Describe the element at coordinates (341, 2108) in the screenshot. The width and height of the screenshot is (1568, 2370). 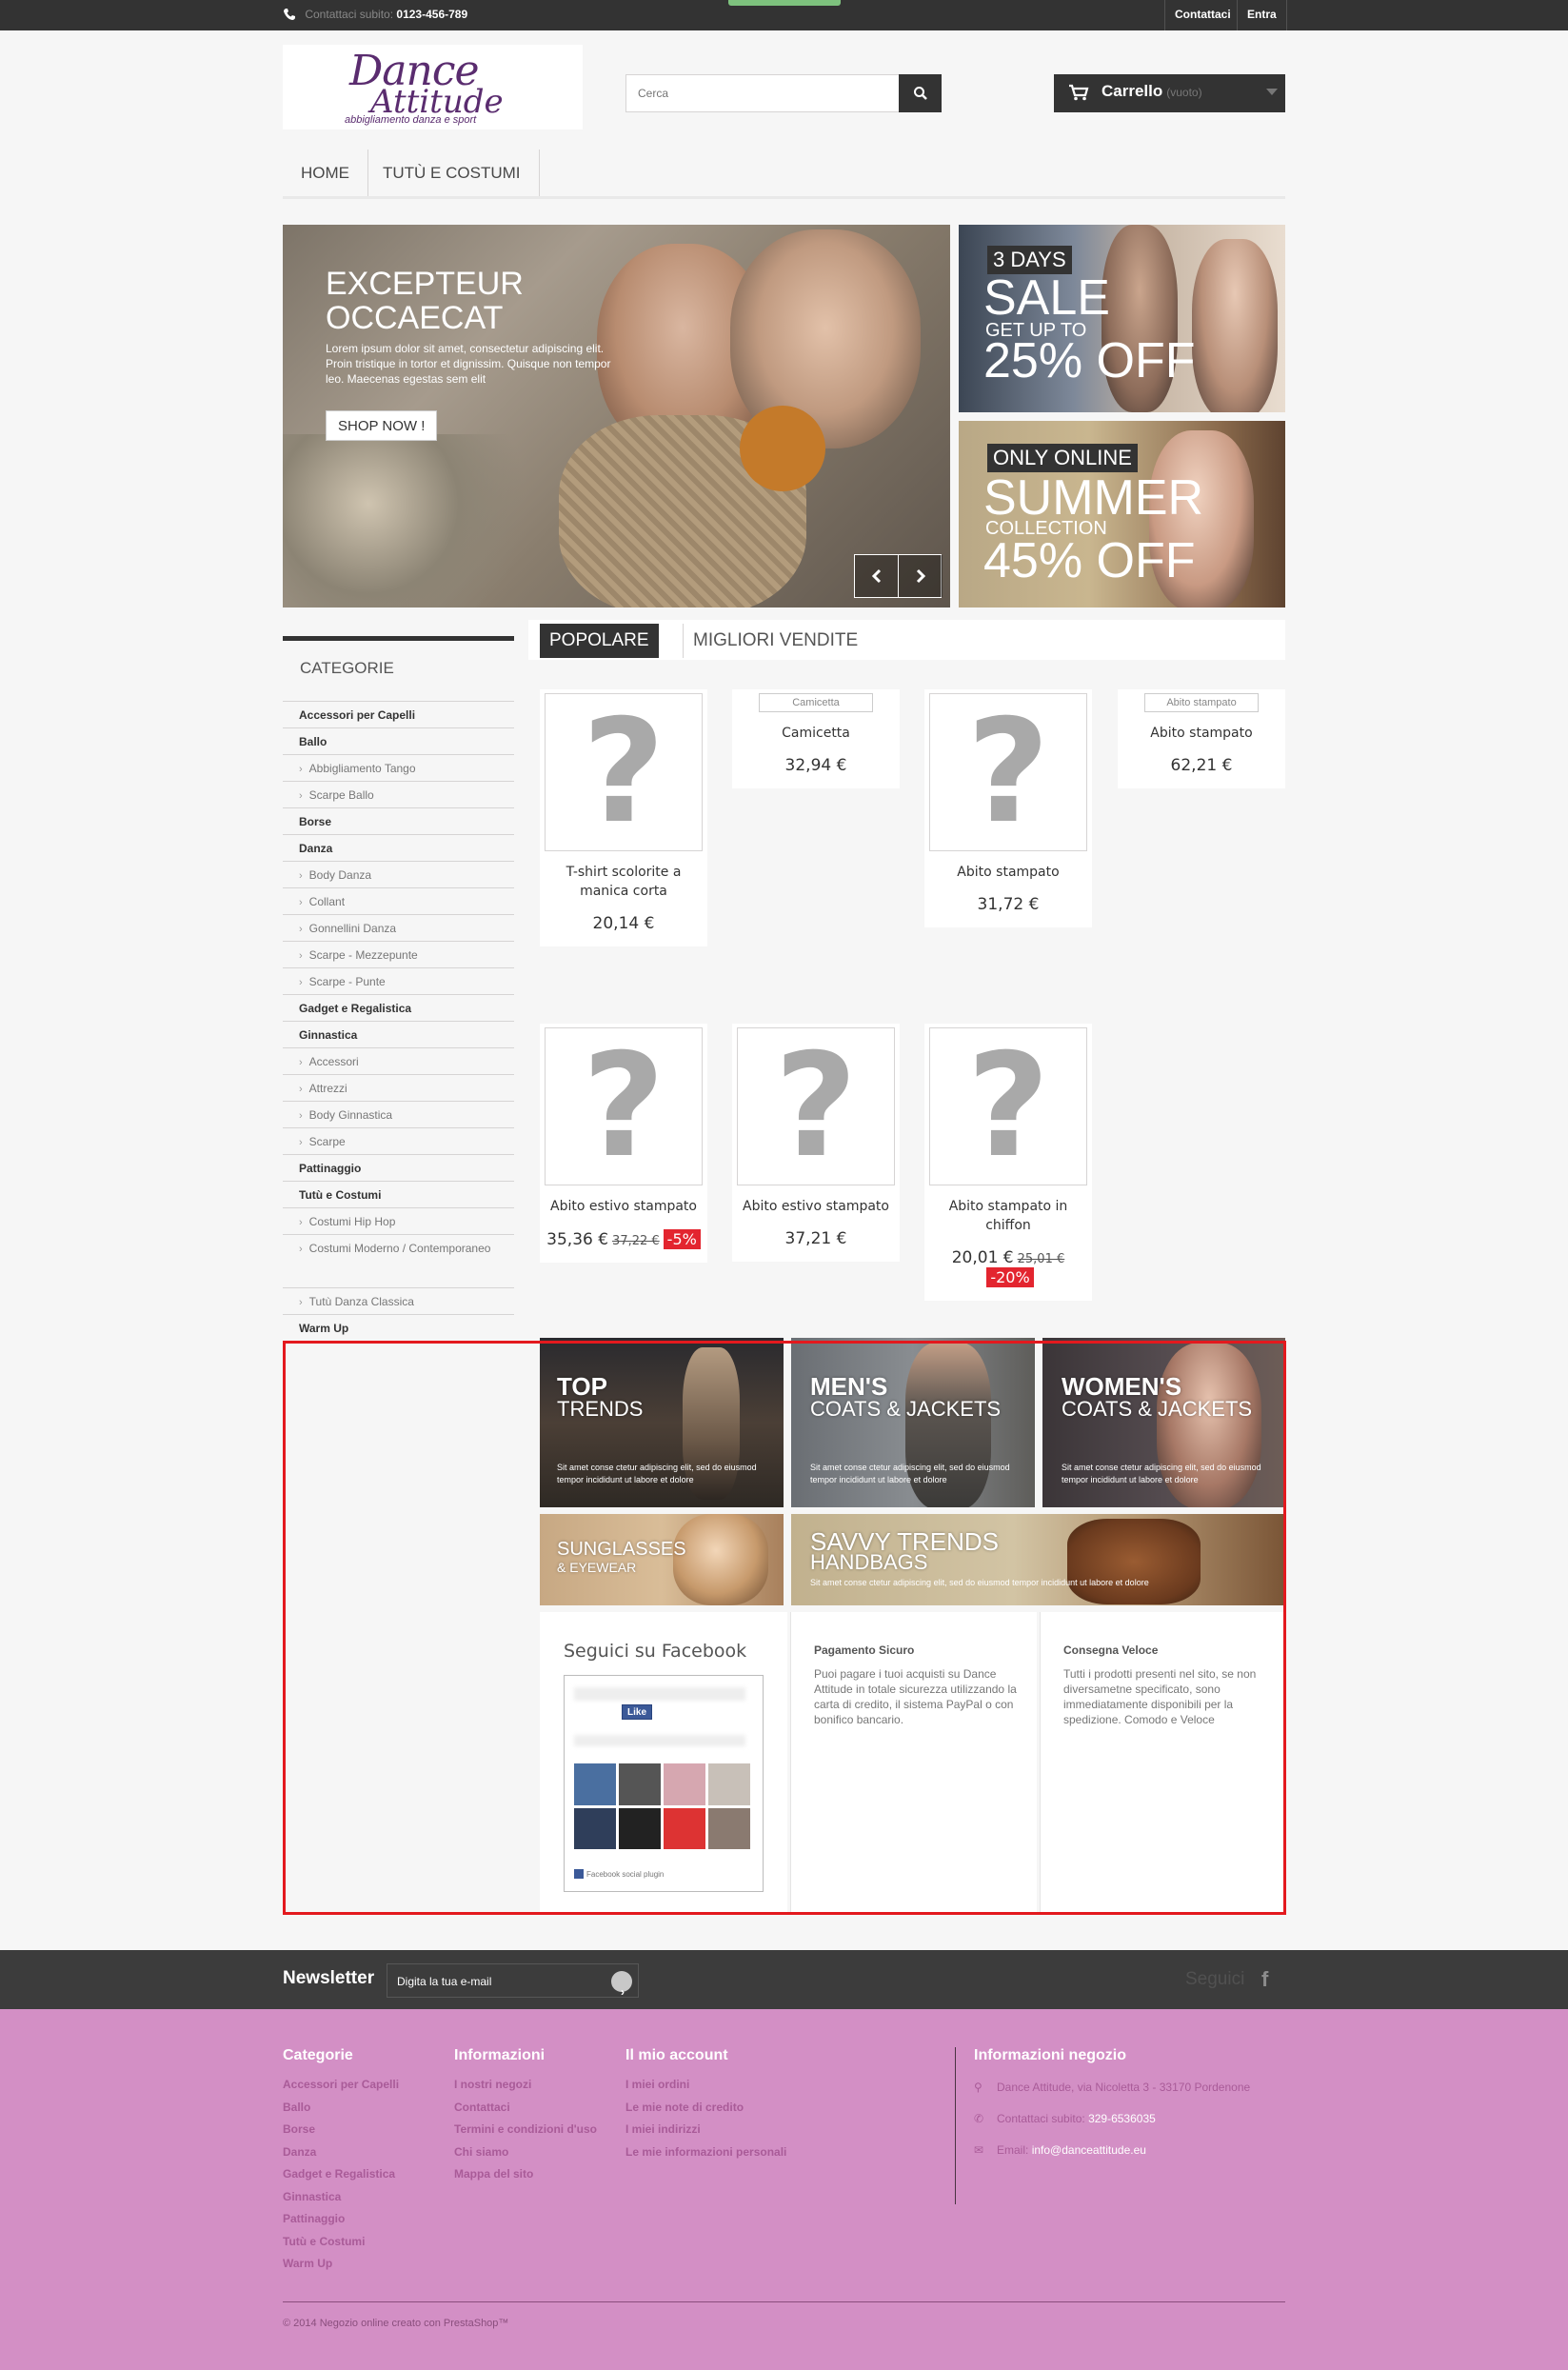
I see `footer-category-link: Ballo` at that location.